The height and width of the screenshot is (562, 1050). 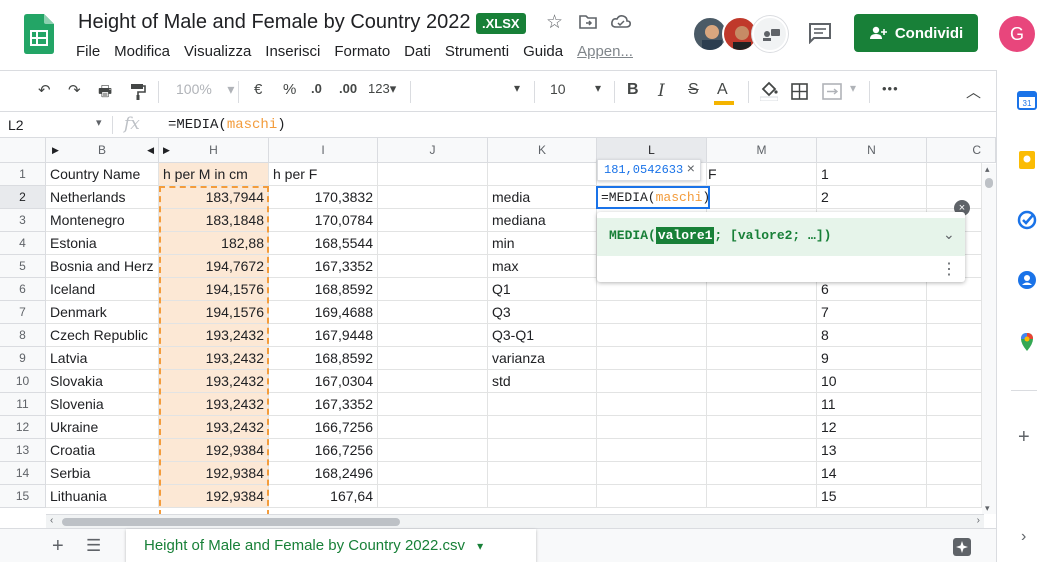 What do you see at coordinates (433, 289) in the screenshot?
I see `cell-j6` at bounding box center [433, 289].